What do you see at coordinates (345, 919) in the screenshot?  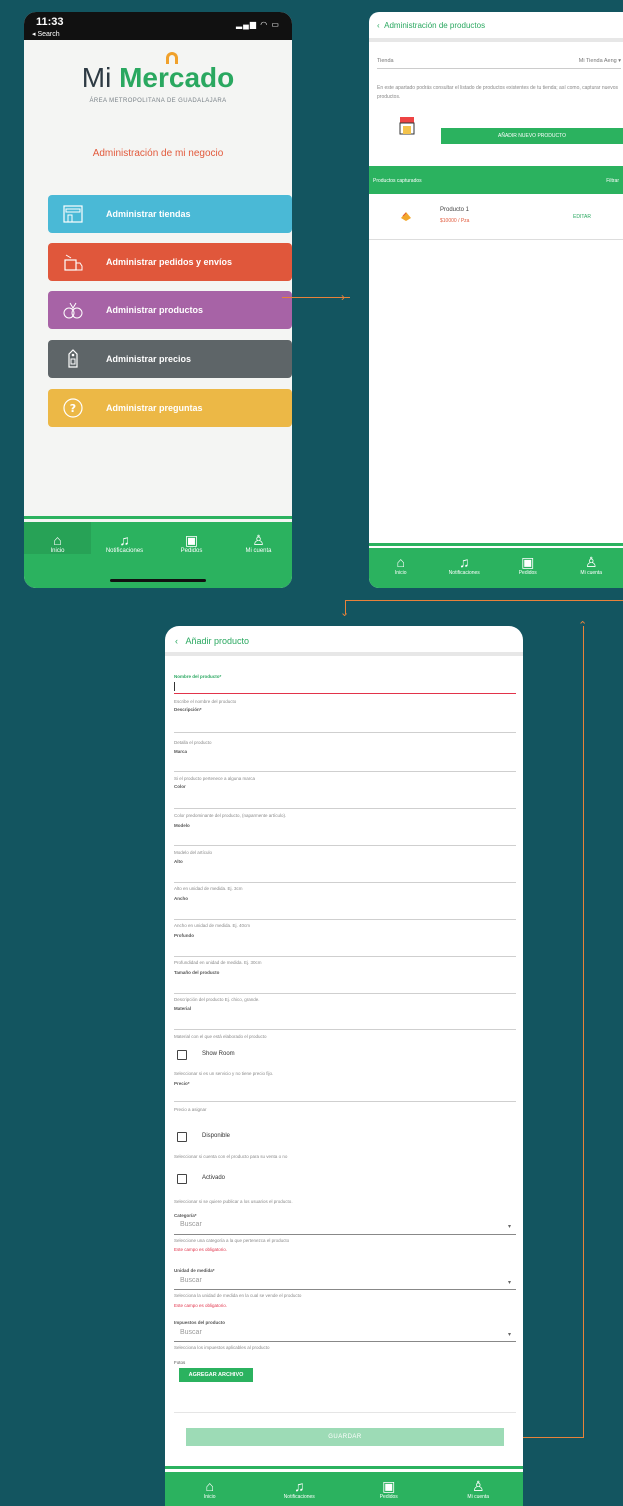 I see `width-input` at bounding box center [345, 919].